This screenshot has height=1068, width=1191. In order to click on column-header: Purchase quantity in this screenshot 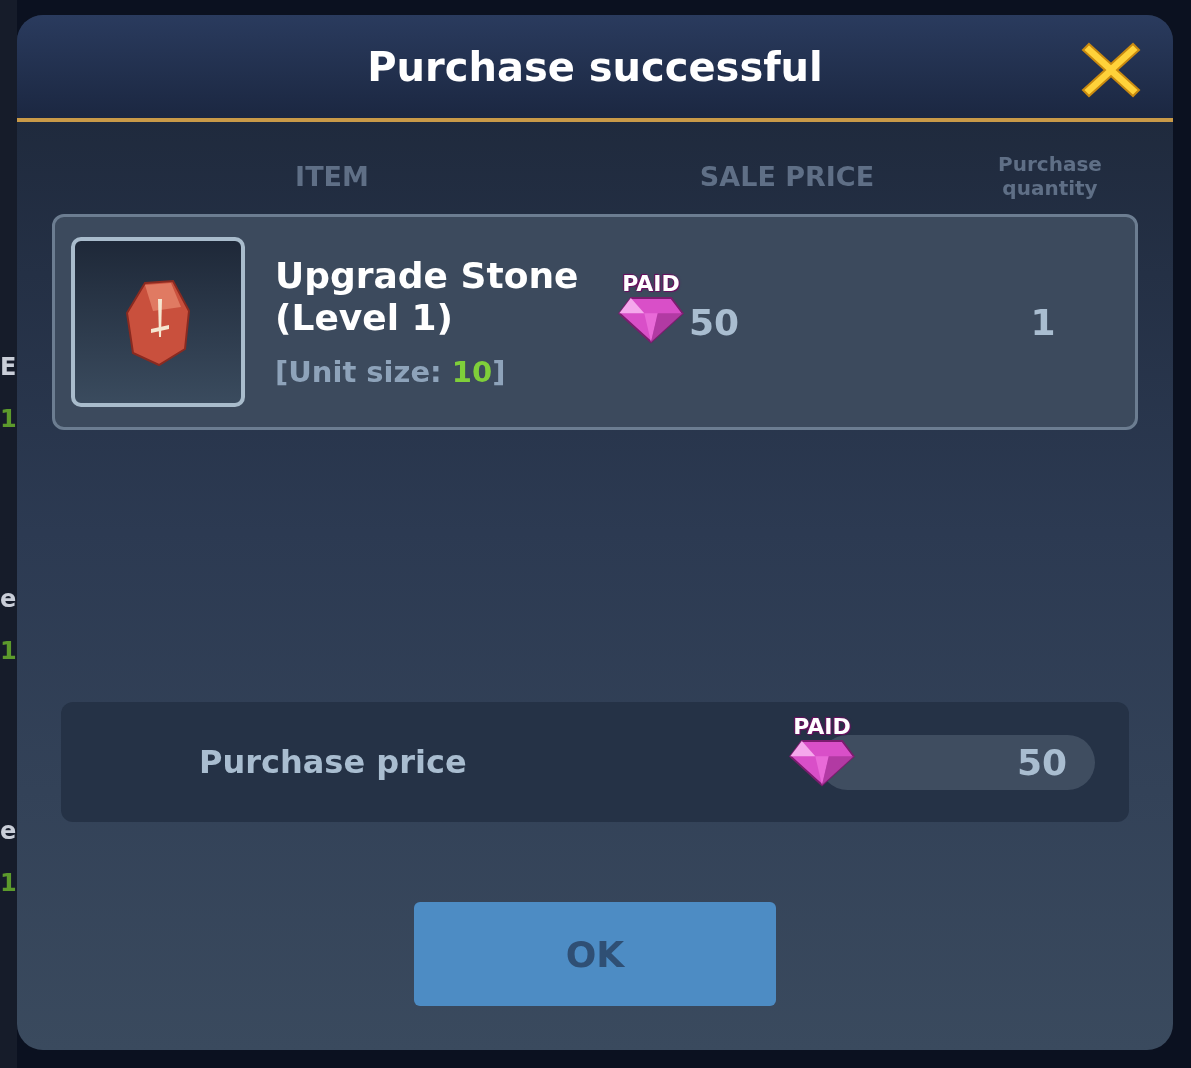, I will do `click(1050, 176)`.